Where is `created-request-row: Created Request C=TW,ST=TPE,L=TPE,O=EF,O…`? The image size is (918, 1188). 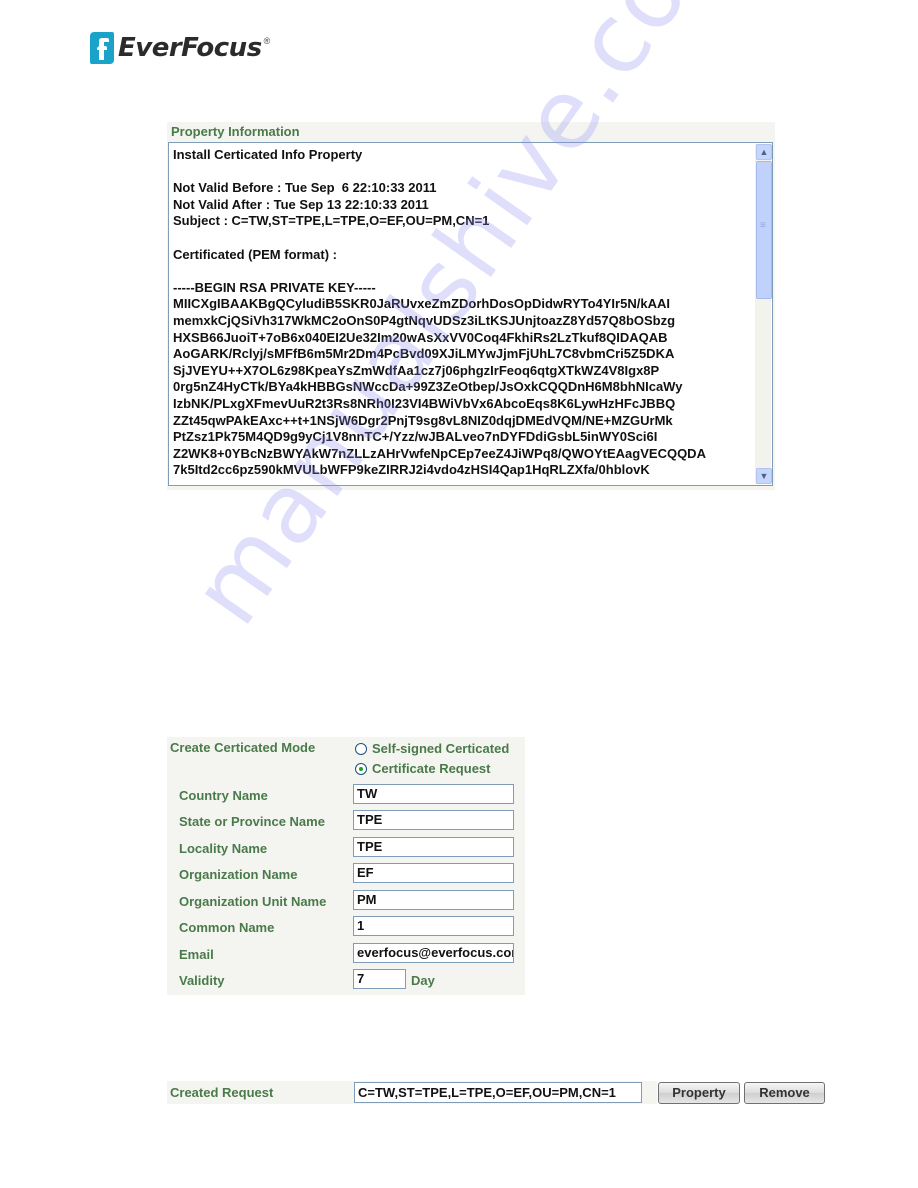
created-request-row: Created Request C=TW,ST=TPE,L=TPE,O=EF,O… is located at coordinates (412, 1092).